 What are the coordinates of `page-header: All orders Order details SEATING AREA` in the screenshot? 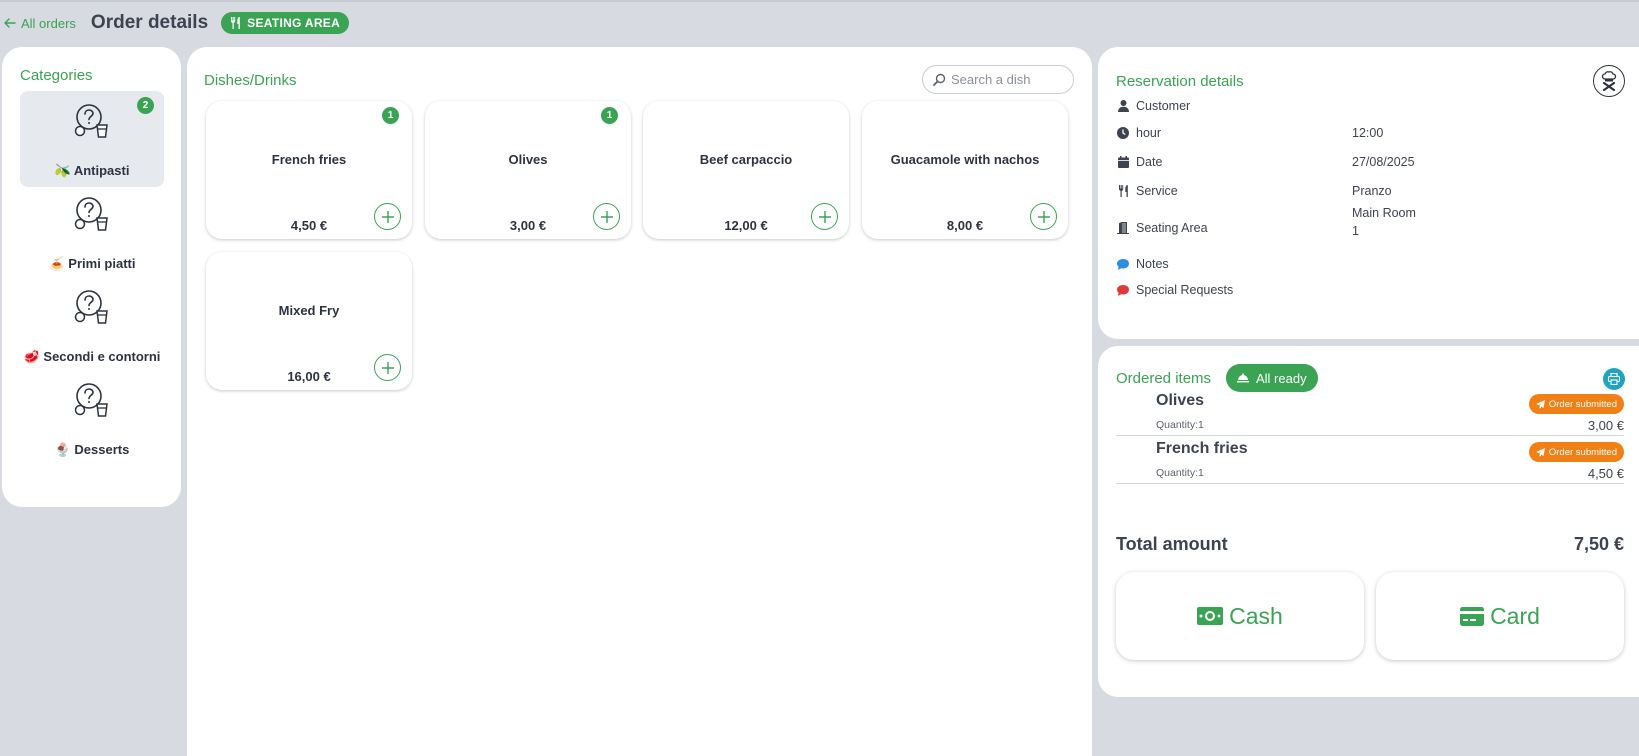 It's located at (175, 23).